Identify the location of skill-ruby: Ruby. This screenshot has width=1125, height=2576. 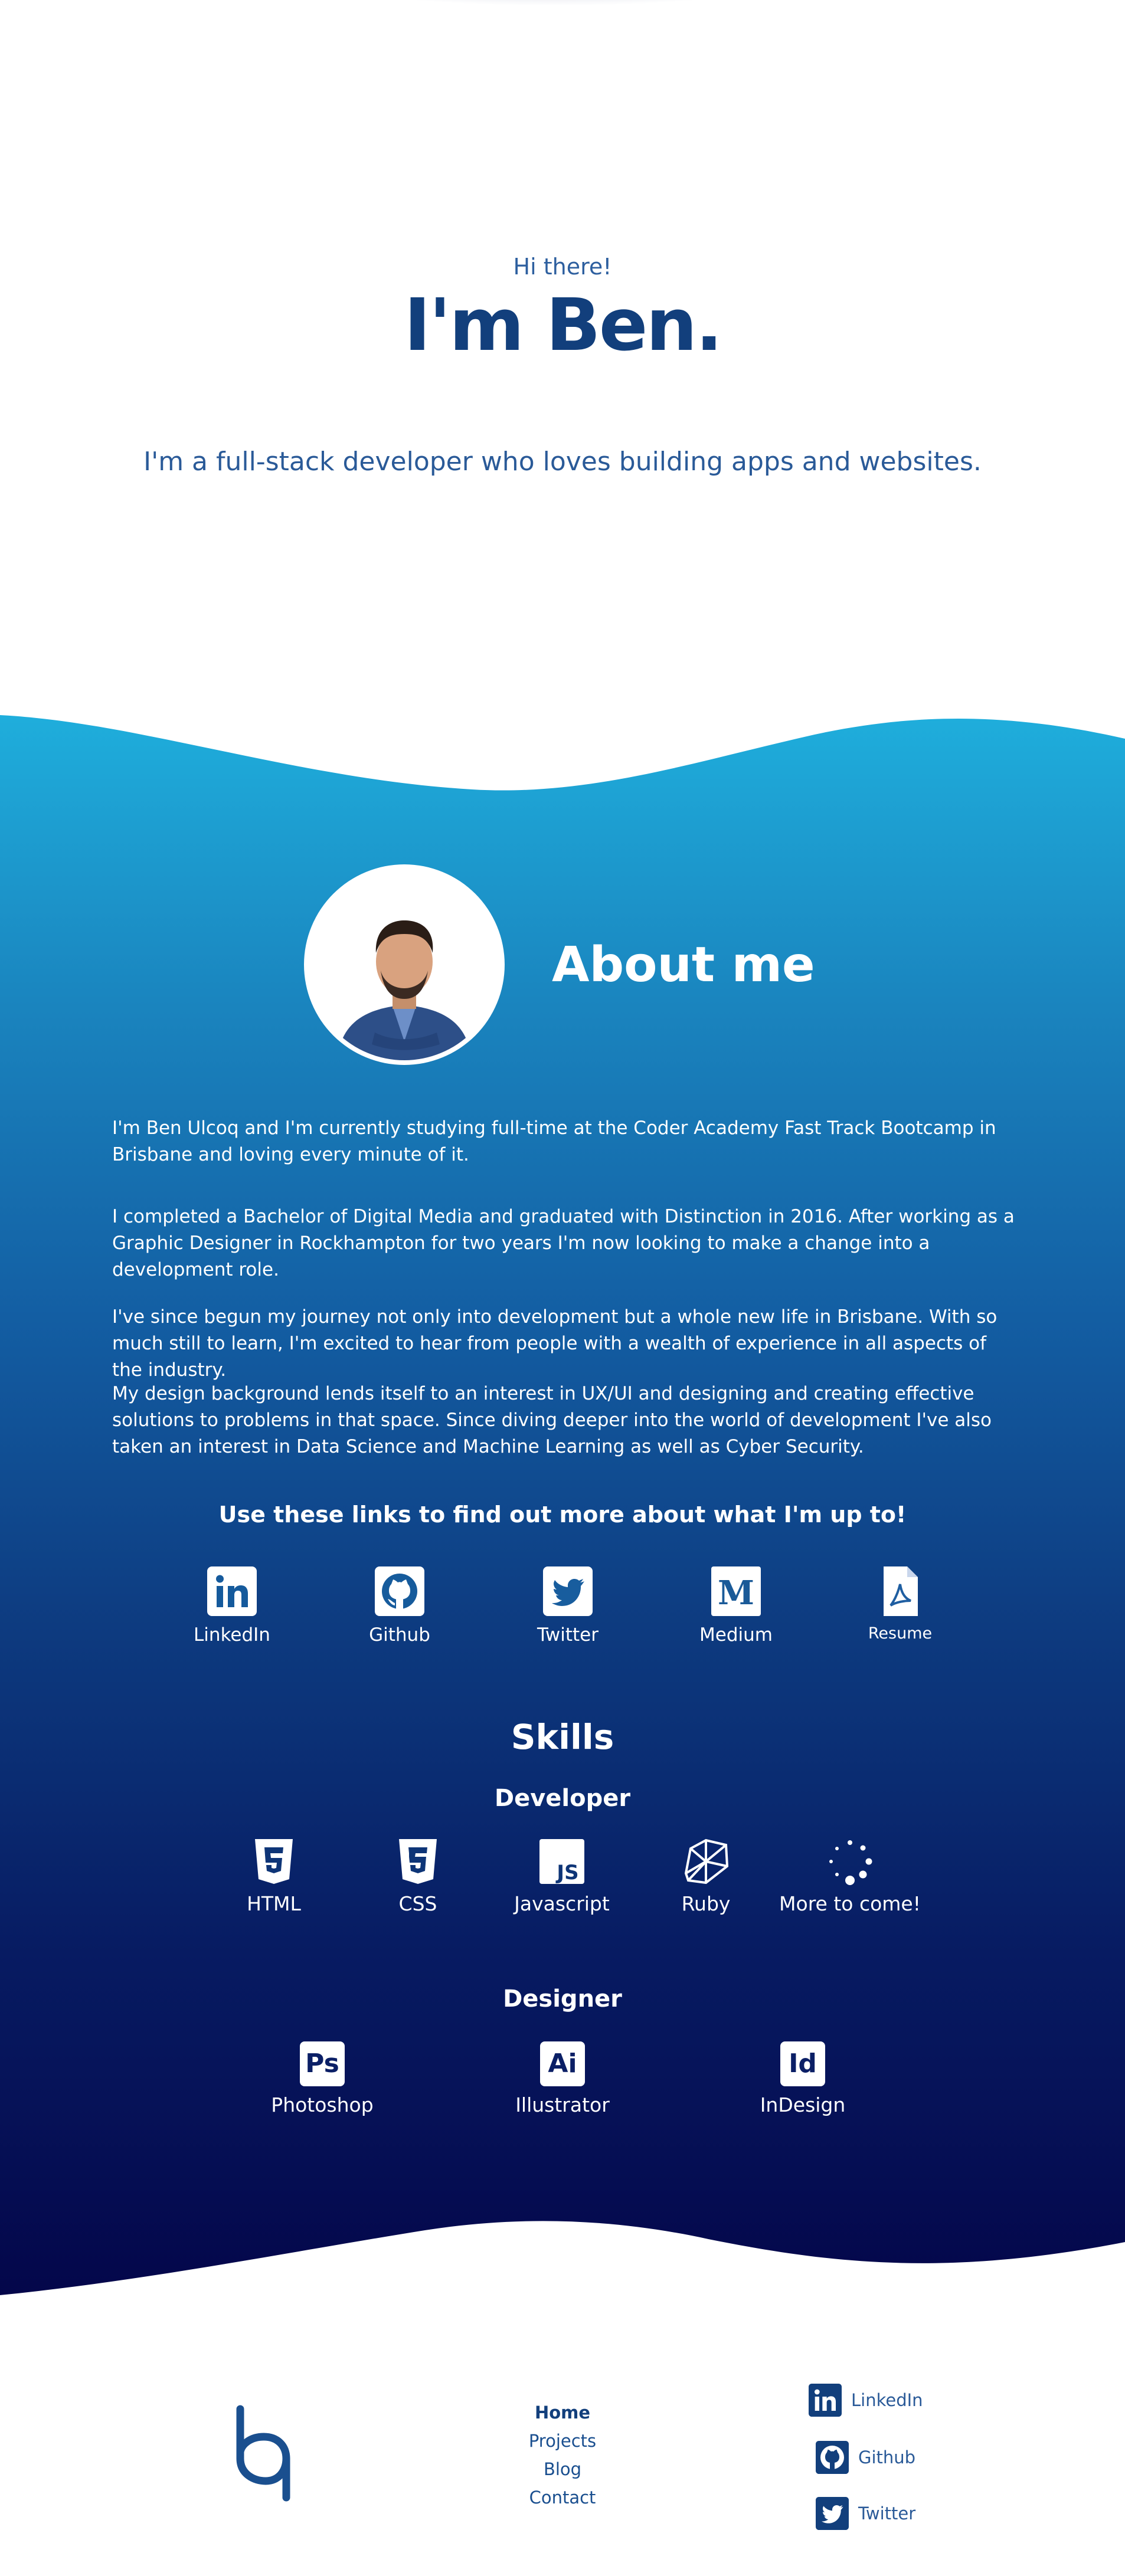
(706, 1876).